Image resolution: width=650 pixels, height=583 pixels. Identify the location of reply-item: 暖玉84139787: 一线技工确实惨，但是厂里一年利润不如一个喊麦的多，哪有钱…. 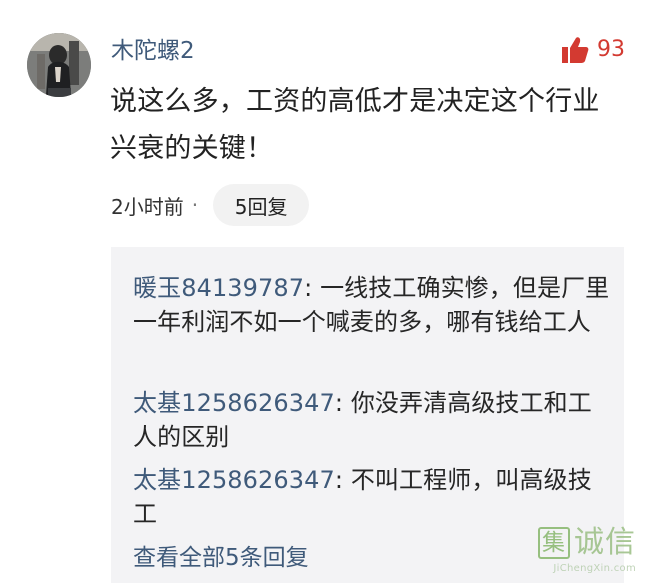
(372, 305).